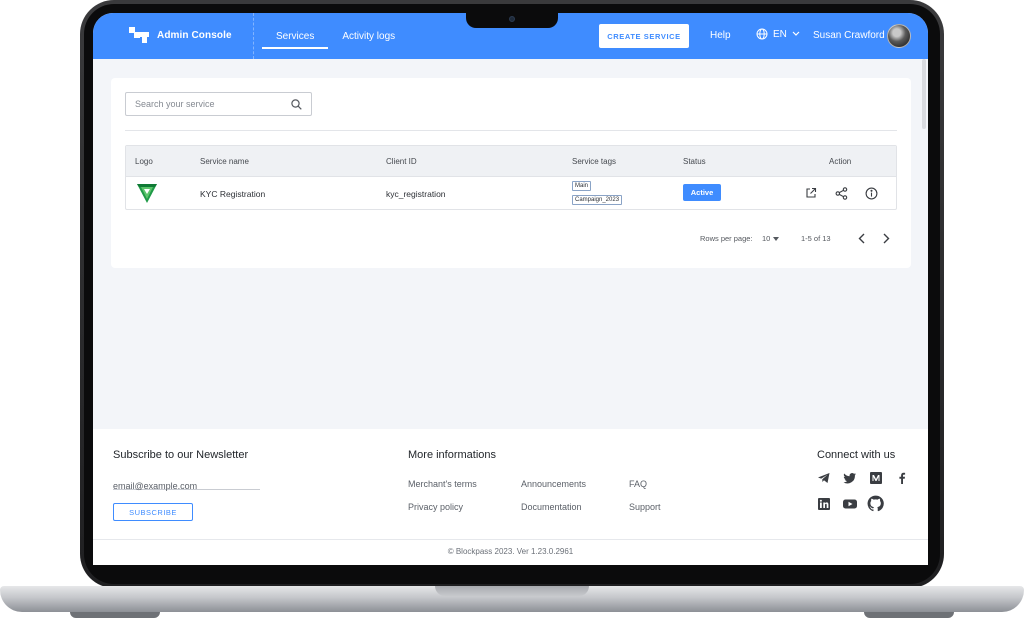 This screenshot has width=1024, height=625. What do you see at coordinates (594, 161) in the screenshot?
I see `column-service-tags: Service tags` at bounding box center [594, 161].